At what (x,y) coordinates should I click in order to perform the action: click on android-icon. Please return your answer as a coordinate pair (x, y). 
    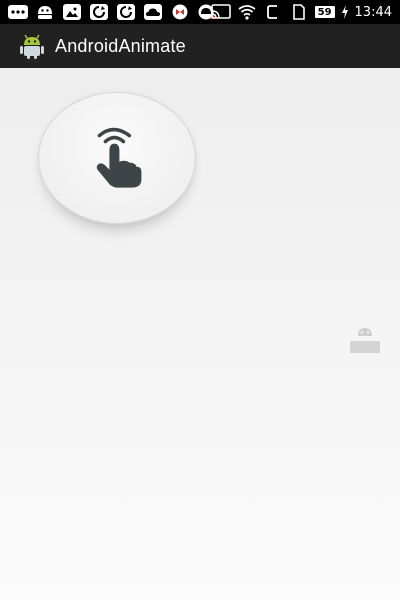
    Looking at the image, I should click on (45, 12).